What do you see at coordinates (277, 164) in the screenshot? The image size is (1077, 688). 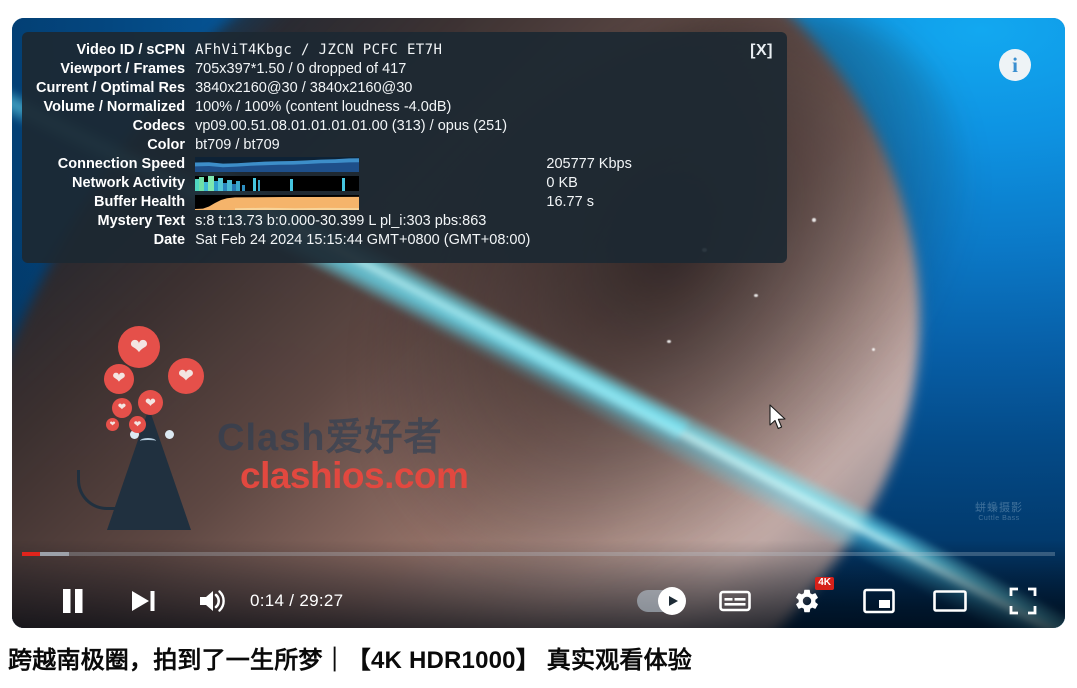 I see `connection-speed-graph` at bounding box center [277, 164].